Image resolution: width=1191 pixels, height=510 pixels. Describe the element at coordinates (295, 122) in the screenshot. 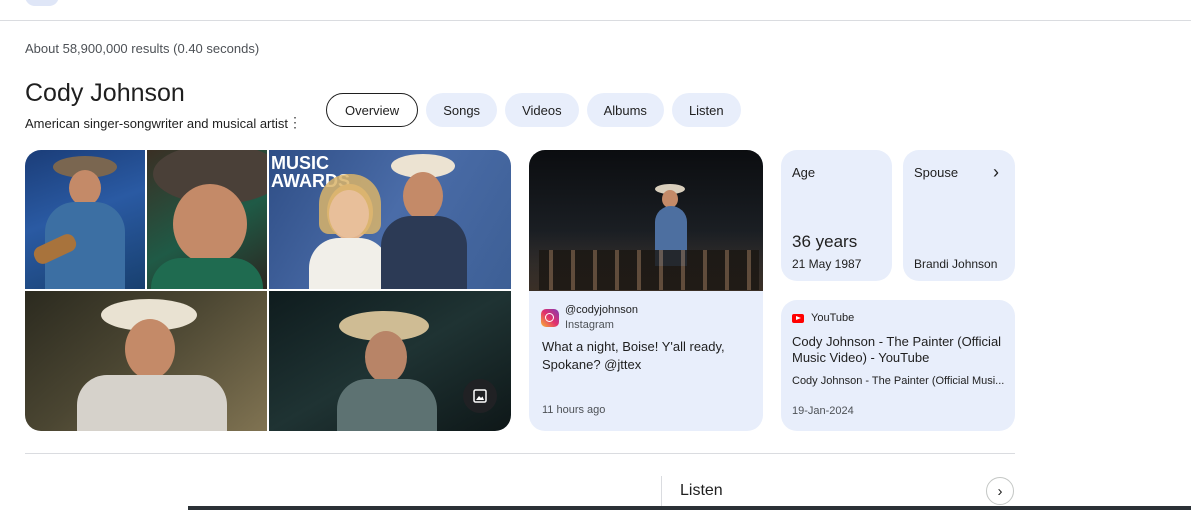

I see `more-vert-icon: ⋮` at that location.